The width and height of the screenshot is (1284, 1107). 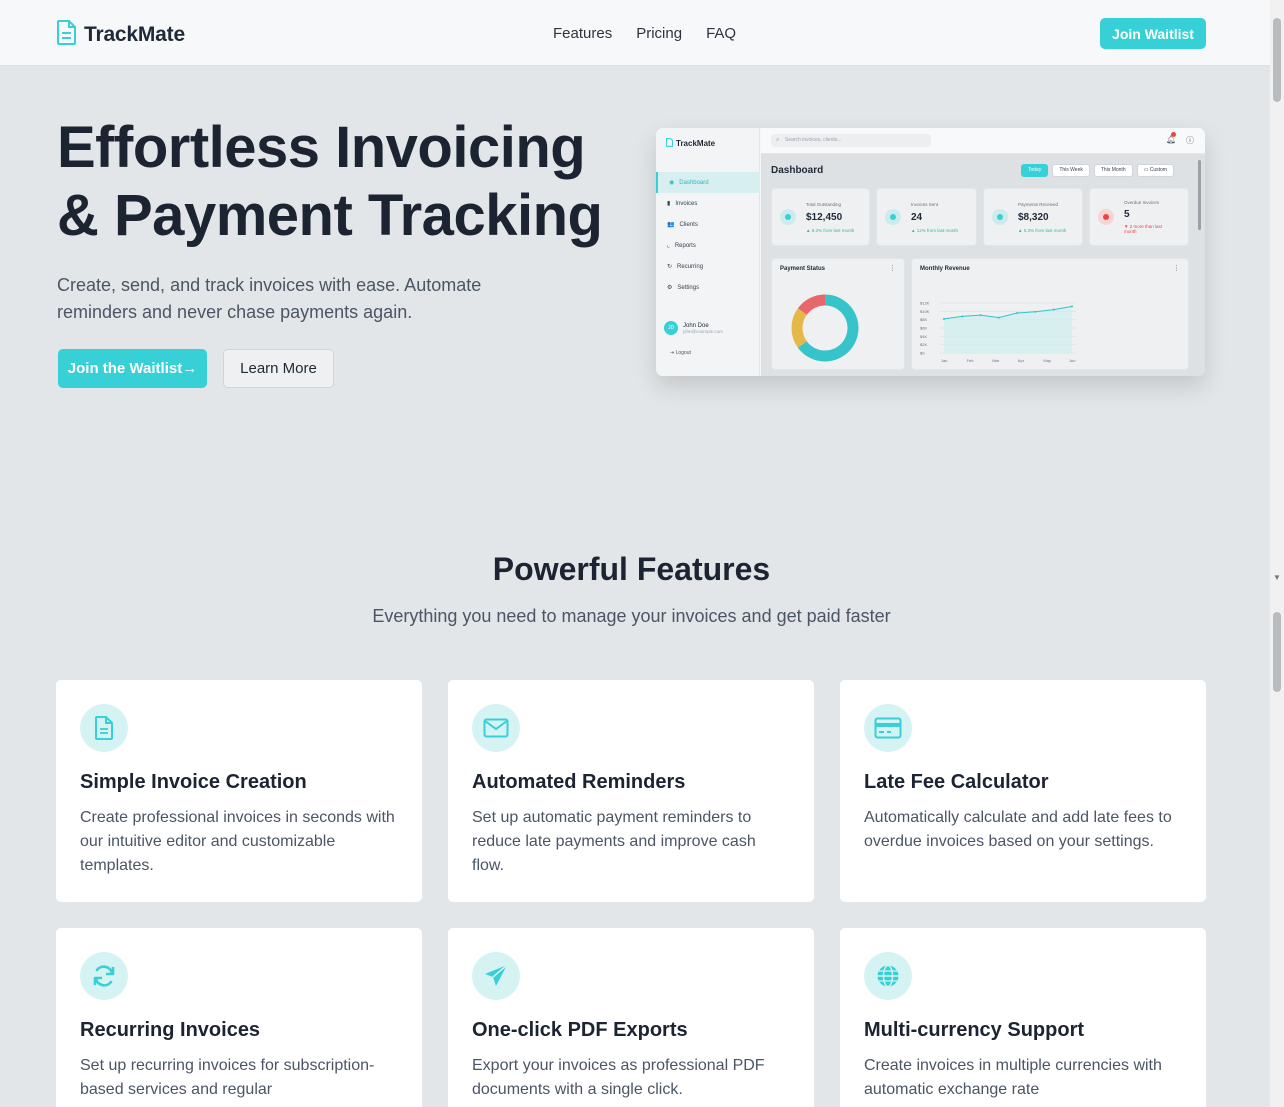 What do you see at coordinates (670, 288) in the screenshot?
I see `gear-icon: ⚙` at bounding box center [670, 288].